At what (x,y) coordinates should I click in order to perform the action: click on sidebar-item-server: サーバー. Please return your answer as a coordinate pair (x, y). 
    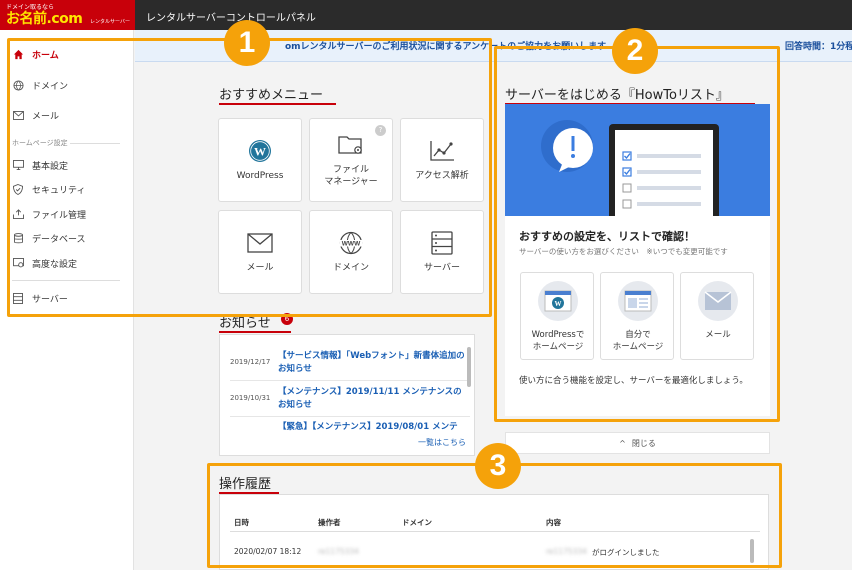
    Looking at the image, I should click on (67, 298).